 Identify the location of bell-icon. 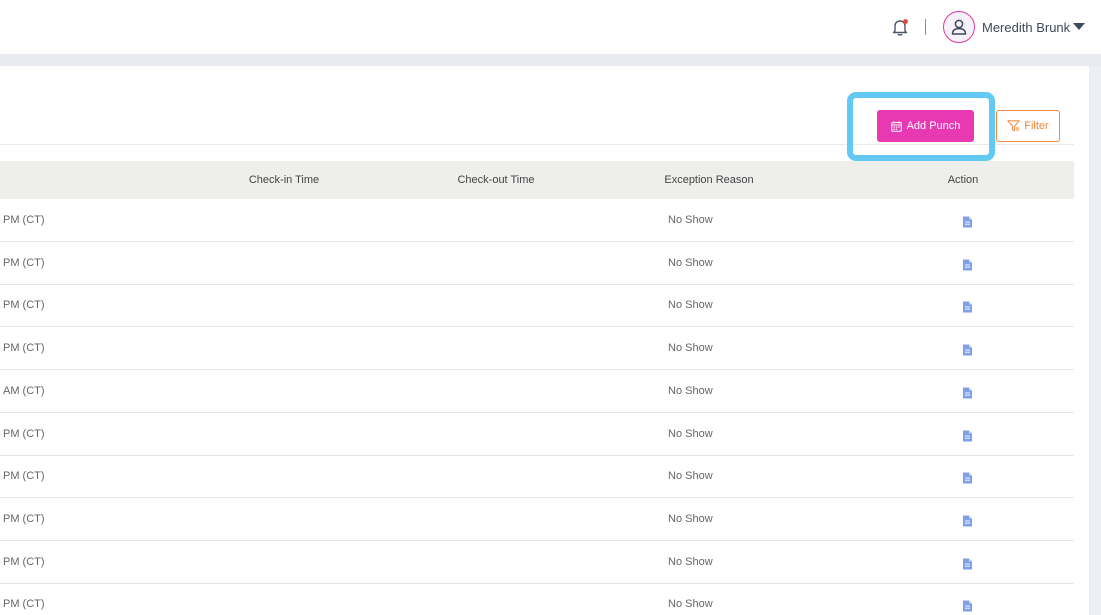
(900, 27).